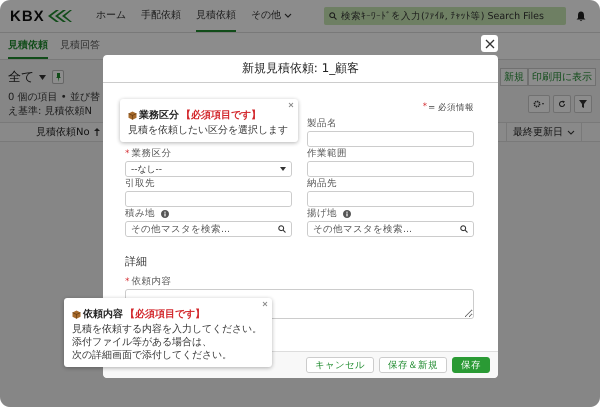 The width and height of the screenshot is (600, 407). Describe the element at coordinates (28, 46) in the screenshot. I see `sub-tab: 見積依頼` at that location.